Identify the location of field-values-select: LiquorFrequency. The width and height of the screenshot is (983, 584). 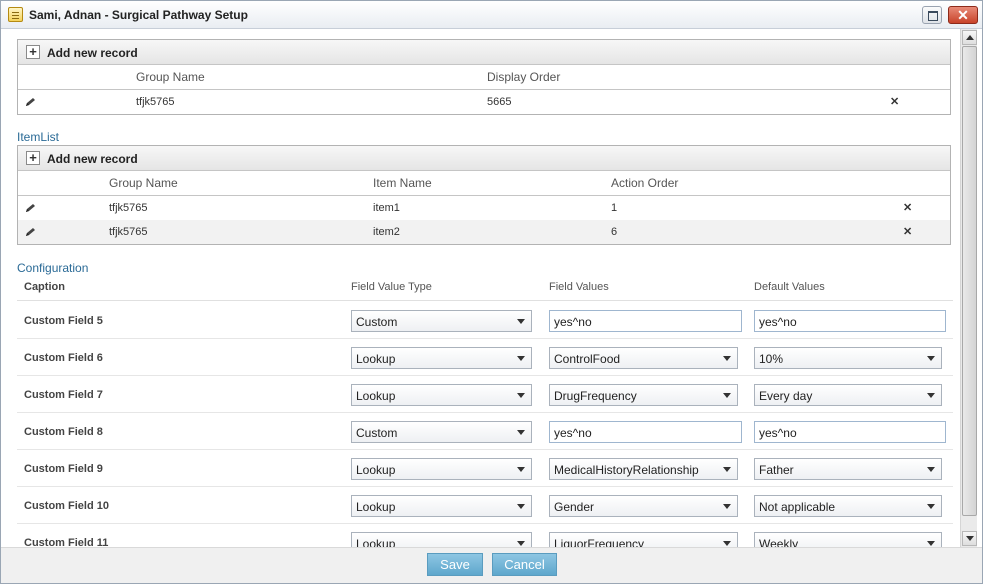
(643, 539).